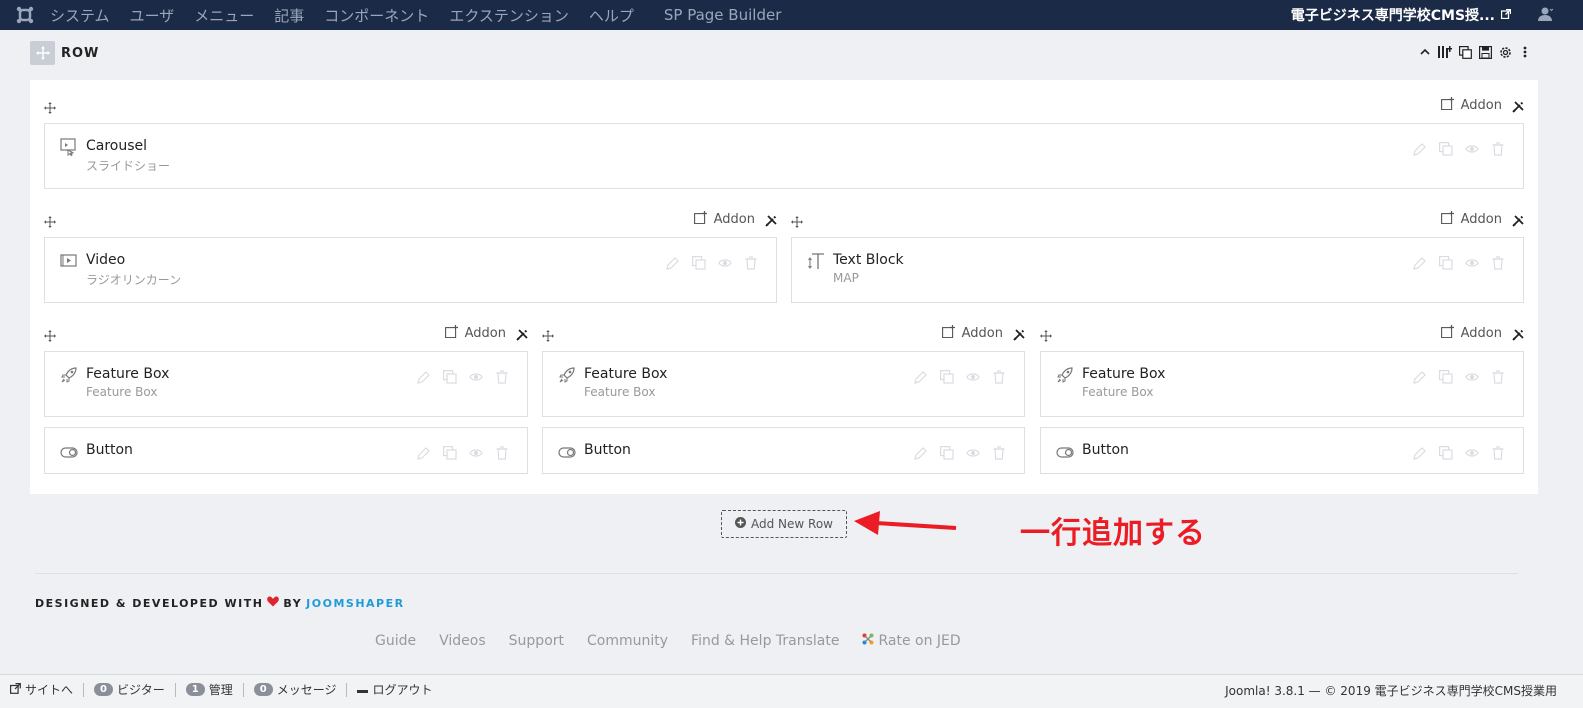 This screenshot has width=1583, height=708. Describe the element at coordinates (611, 15) in the screenshot. I see `menu-help: ヘルプ` at that location.